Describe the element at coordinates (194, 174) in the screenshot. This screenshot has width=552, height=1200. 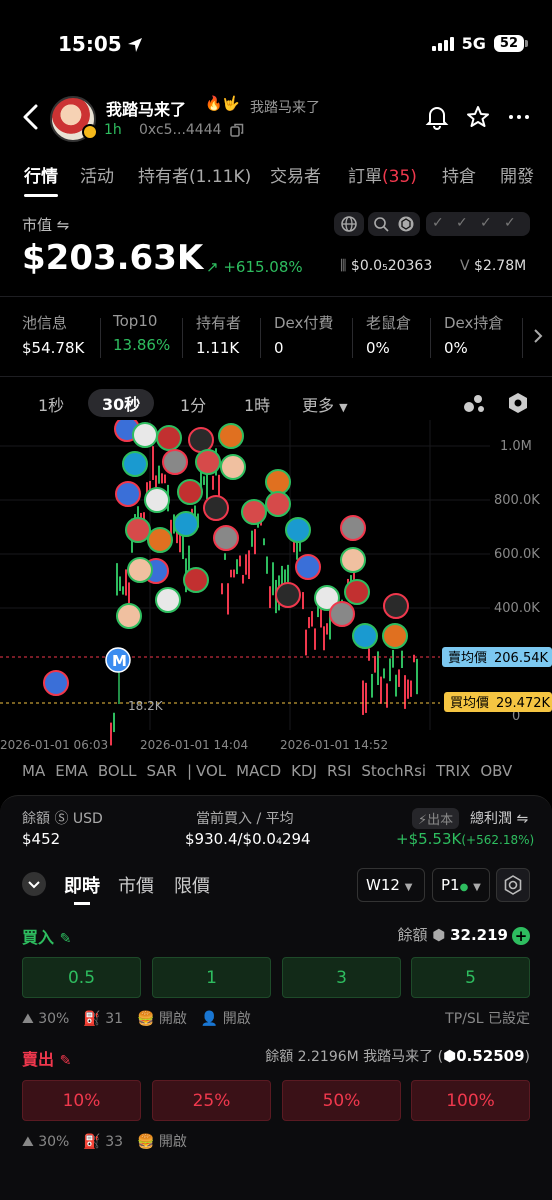
I see `tab-holders: 持有者(1.11K)` at that location.